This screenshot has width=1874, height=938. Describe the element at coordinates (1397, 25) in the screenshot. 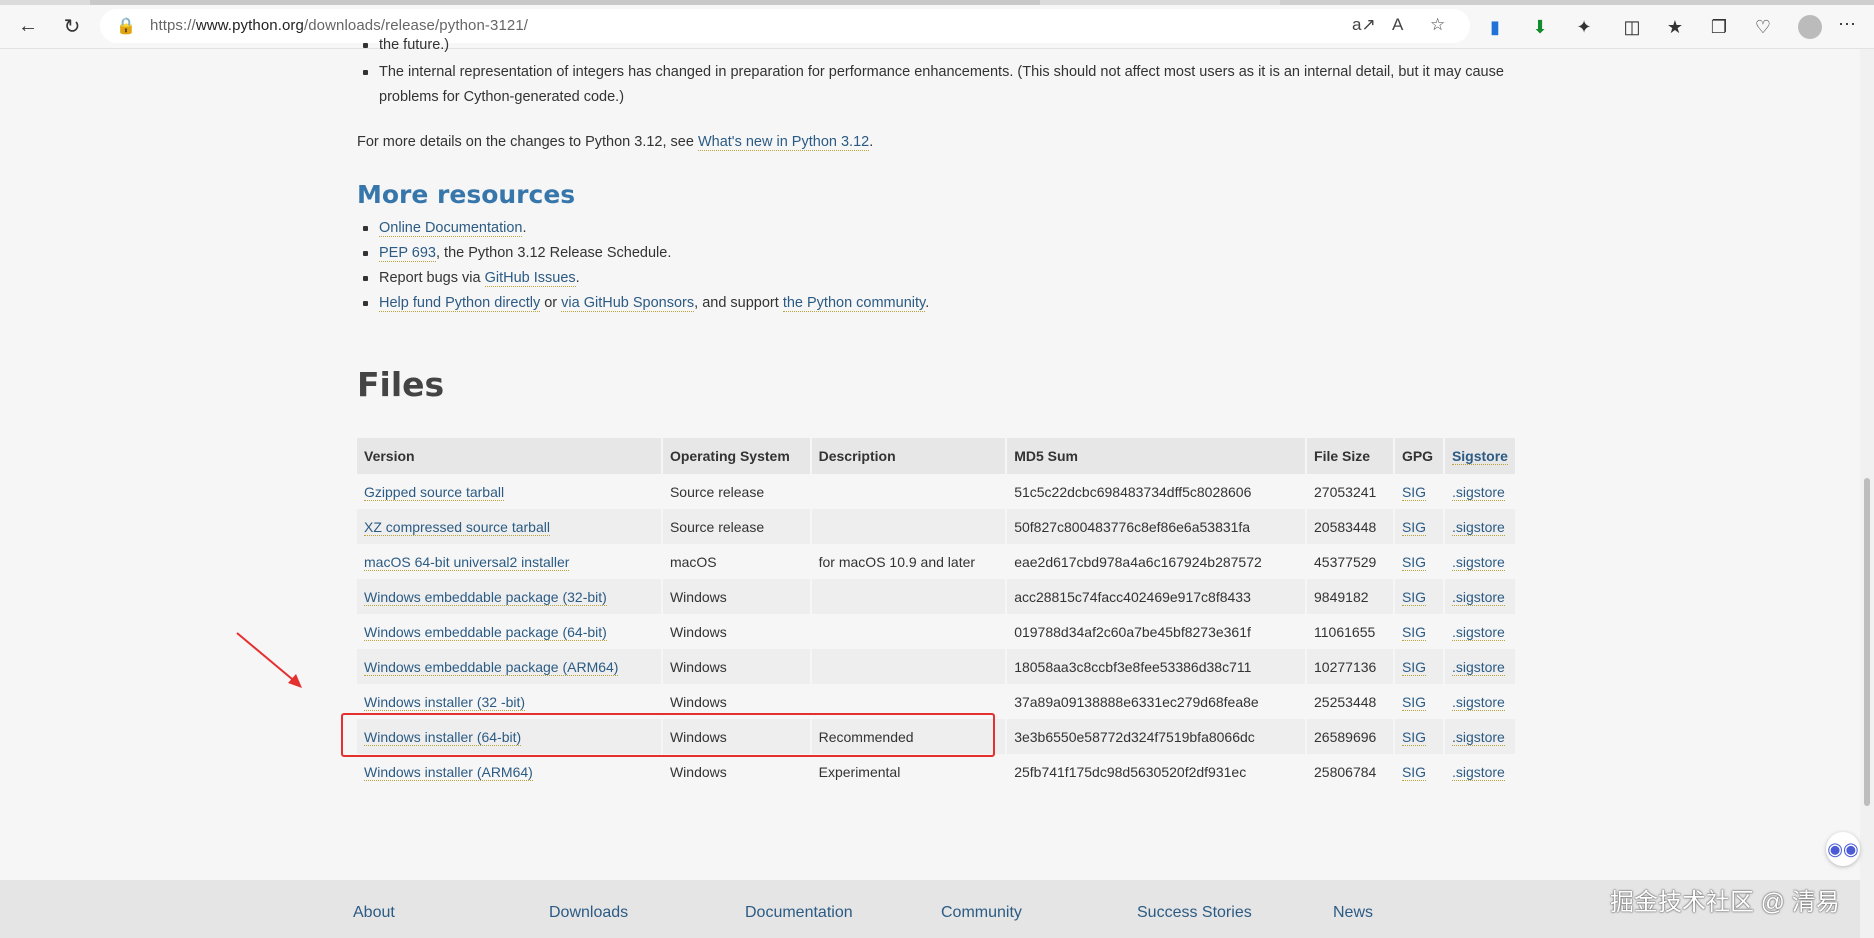

I see `text-size-icon: A` at that location.